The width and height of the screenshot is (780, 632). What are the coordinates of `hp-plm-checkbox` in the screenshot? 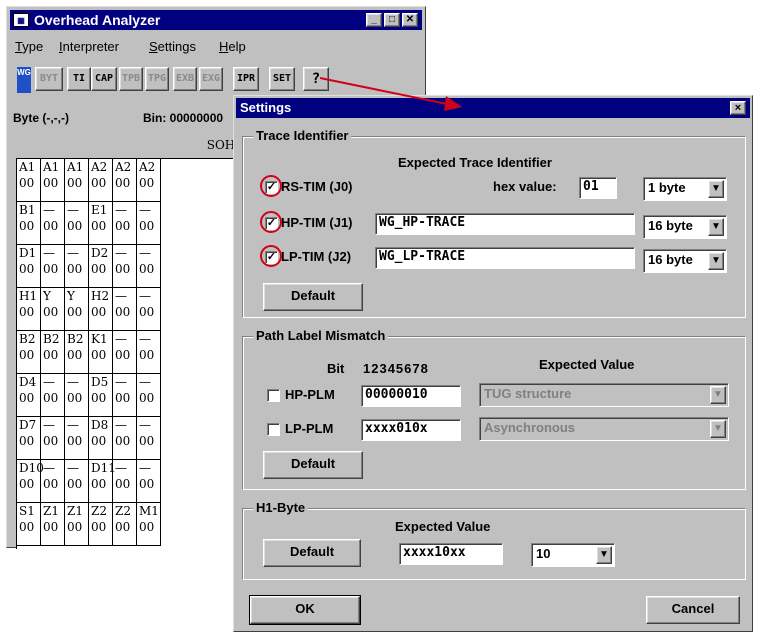 It's located at (273, 395).